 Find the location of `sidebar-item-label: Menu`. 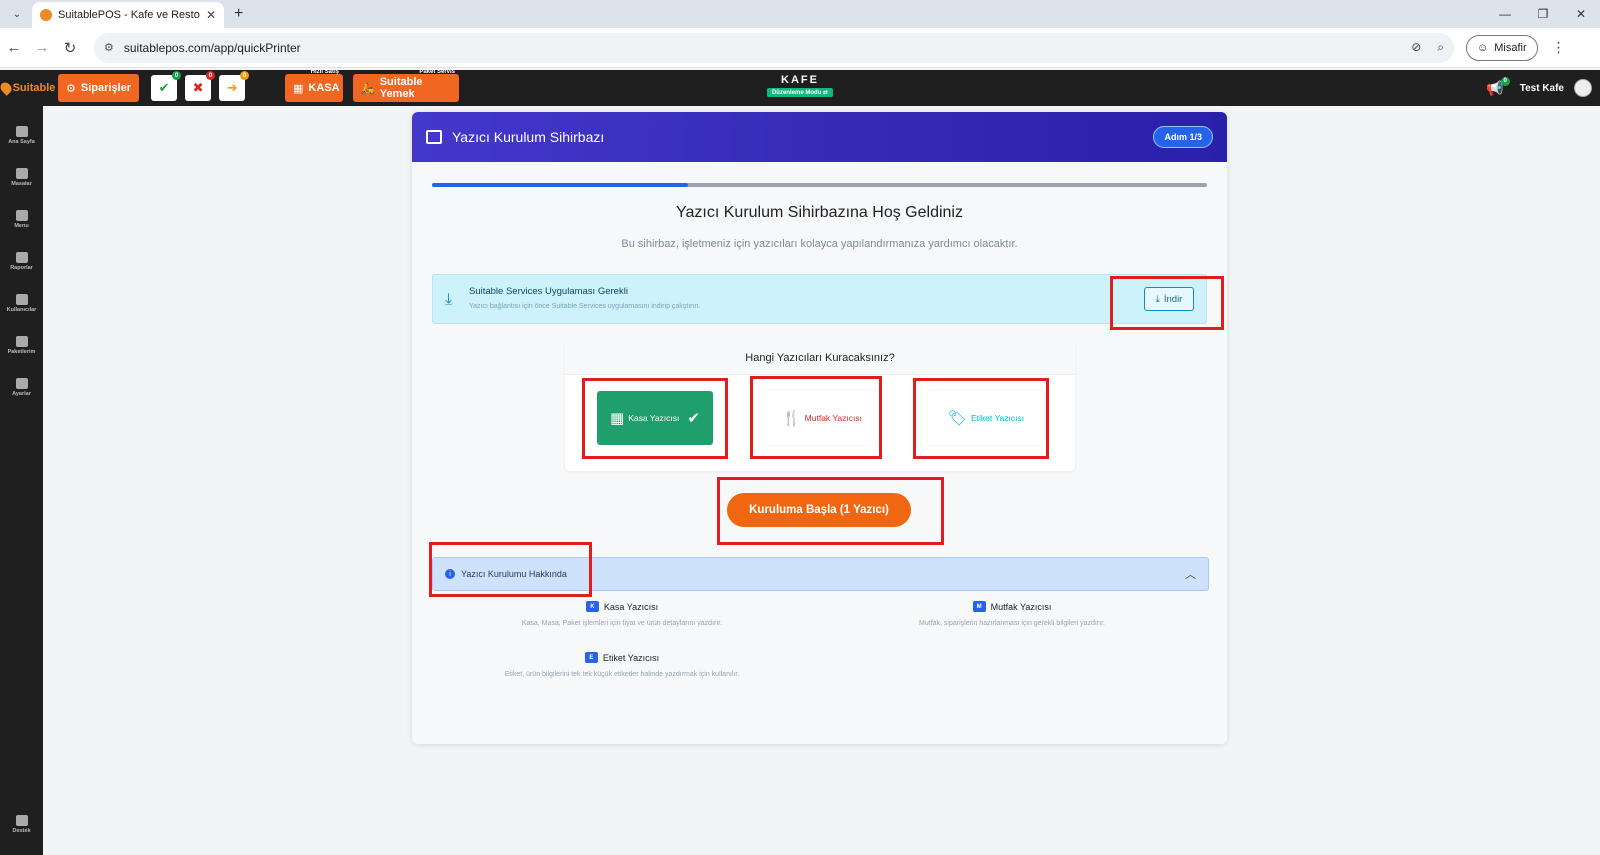

sidebar-item-label: Menu is located at coordinates (21, 225).